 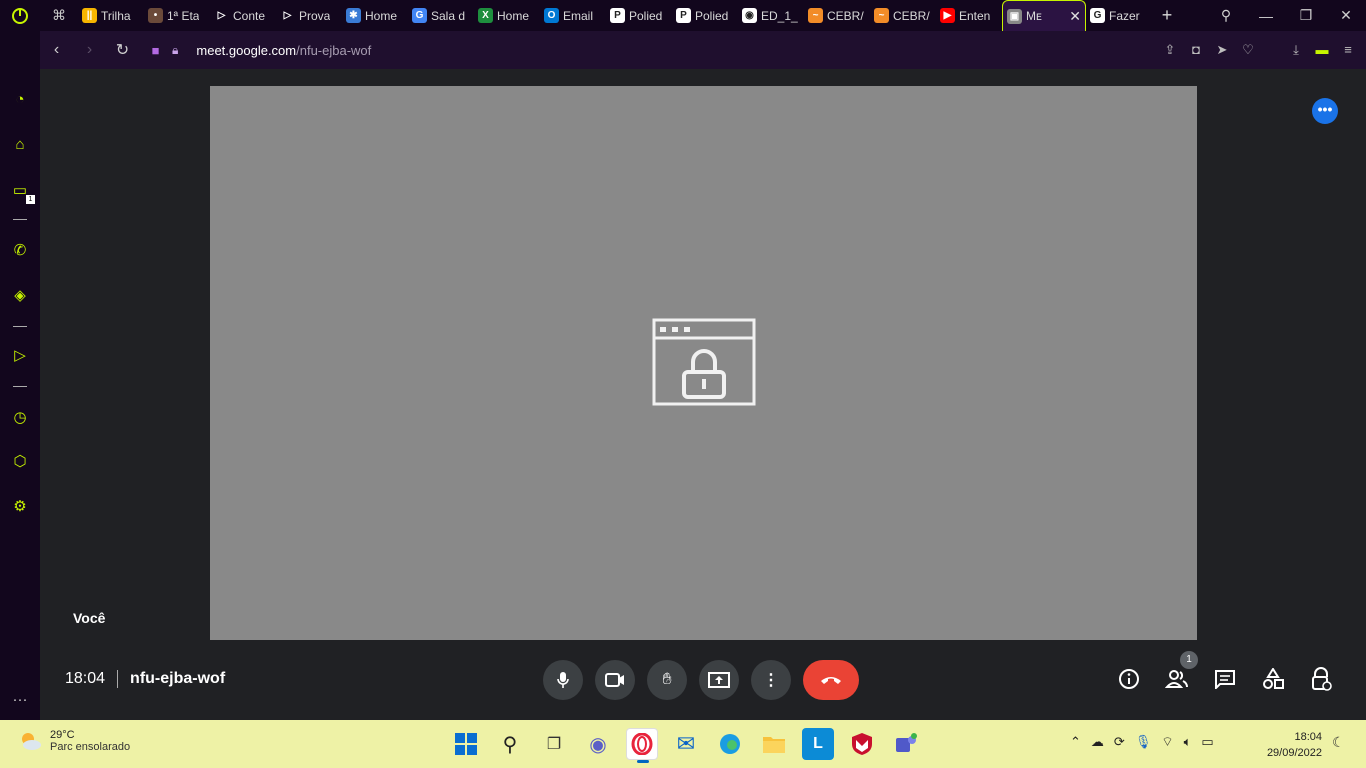 What do you see at coordinates (774, 744) in the screenshot?
I see `file-explorer-button` at bounding box center [774, 744].